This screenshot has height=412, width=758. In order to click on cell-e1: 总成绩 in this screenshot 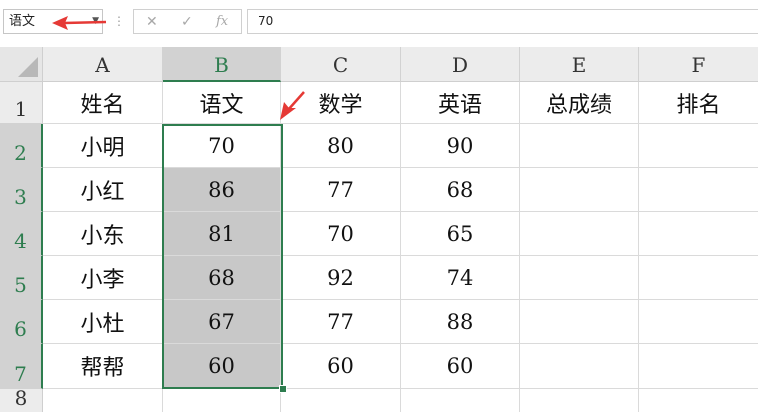, I will do `click(579, 103)`.